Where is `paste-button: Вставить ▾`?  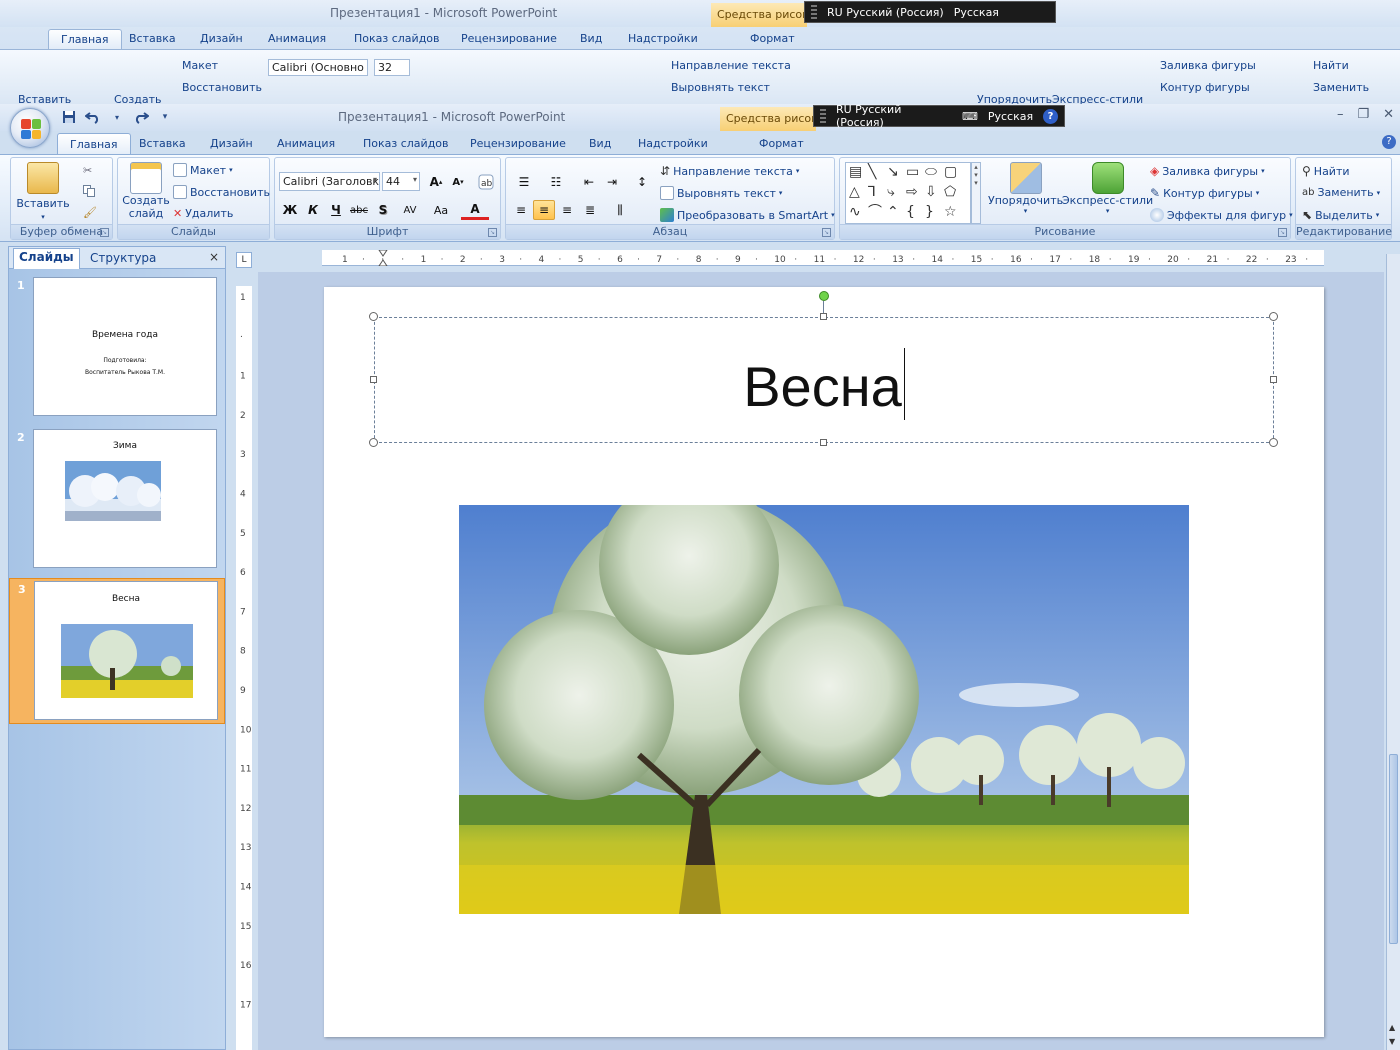 paste-button: Вставить ▾ is located at coordinates (43, 191).